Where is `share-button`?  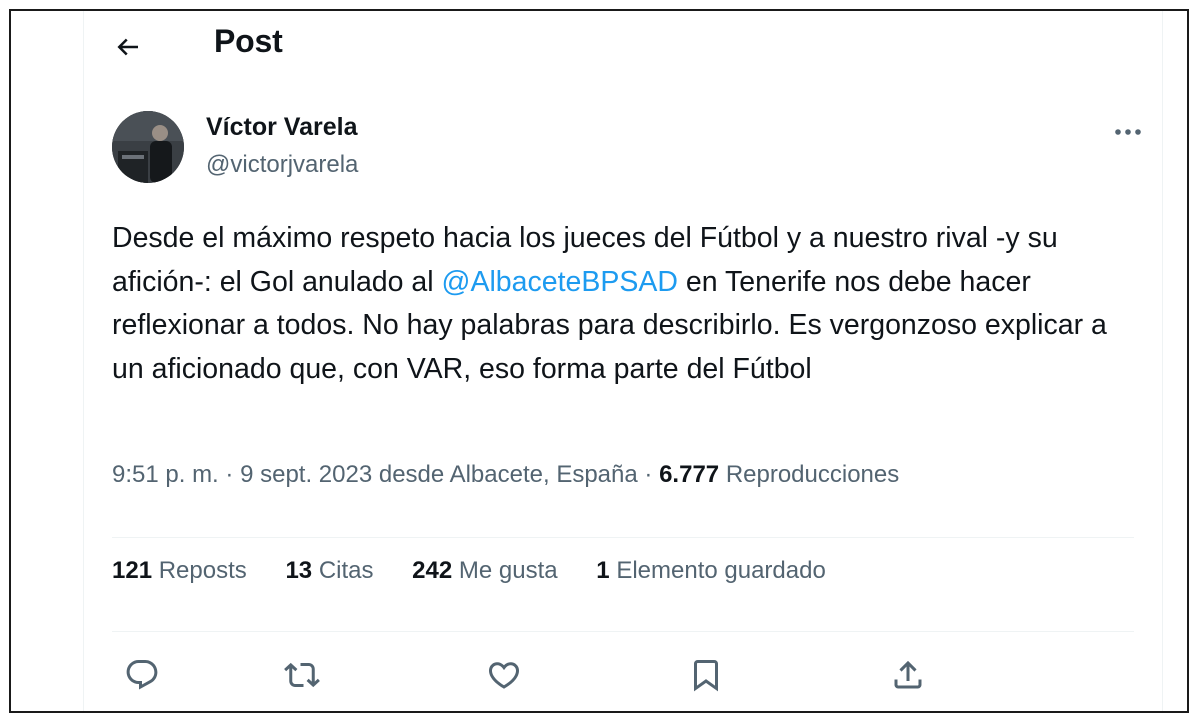 share-button is located at coordinates (908, 675).